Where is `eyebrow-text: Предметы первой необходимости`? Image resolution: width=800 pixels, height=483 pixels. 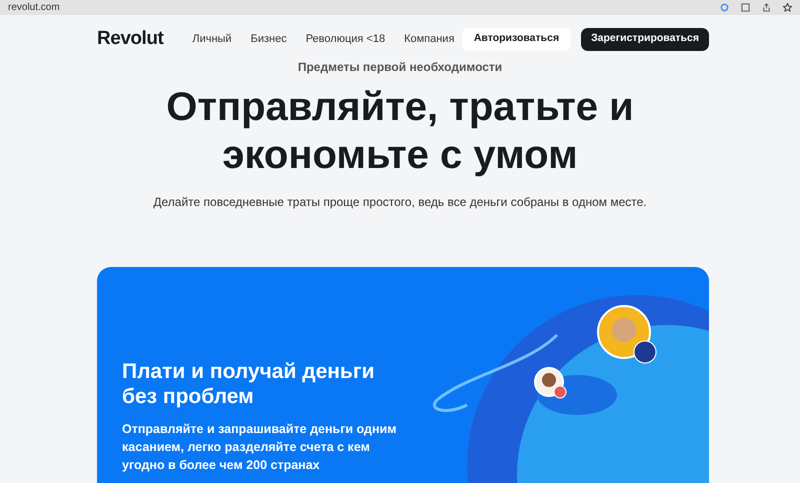 eyebrow-text: Предметы первой необходимости is located at coordinates (400, 67).